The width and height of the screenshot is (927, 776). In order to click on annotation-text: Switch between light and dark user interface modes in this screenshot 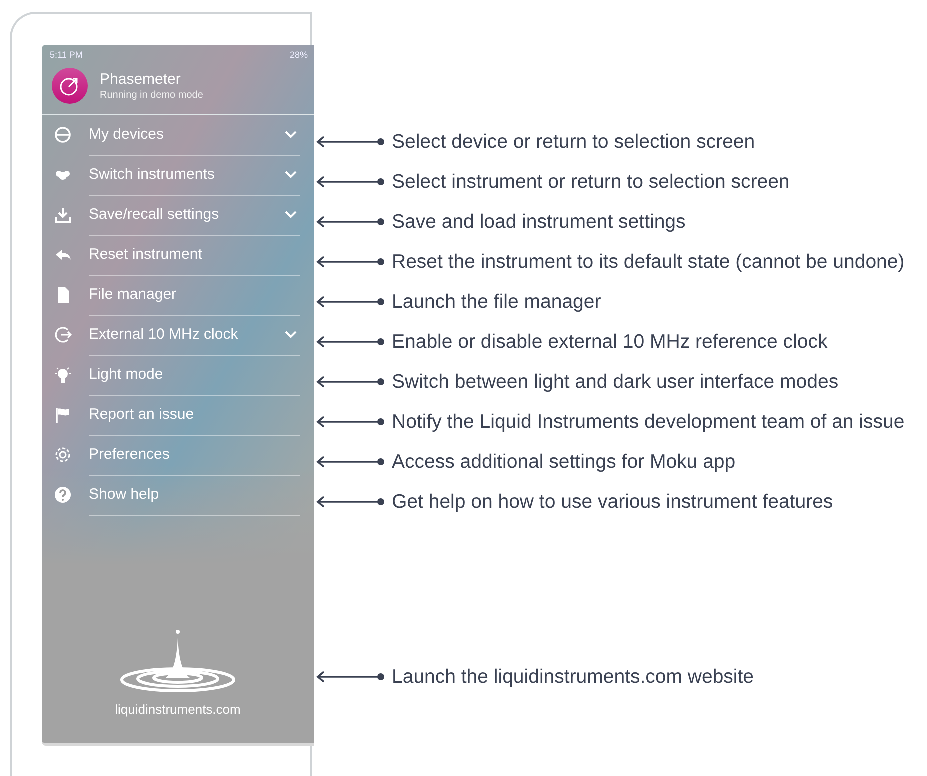, I will do `click(615, 382)`.